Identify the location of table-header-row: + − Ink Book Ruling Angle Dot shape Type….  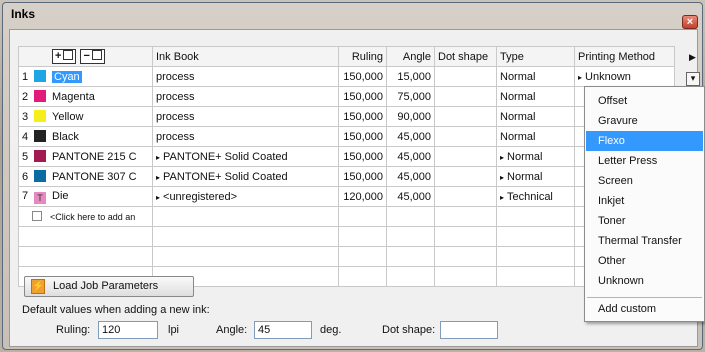
(346, 56).